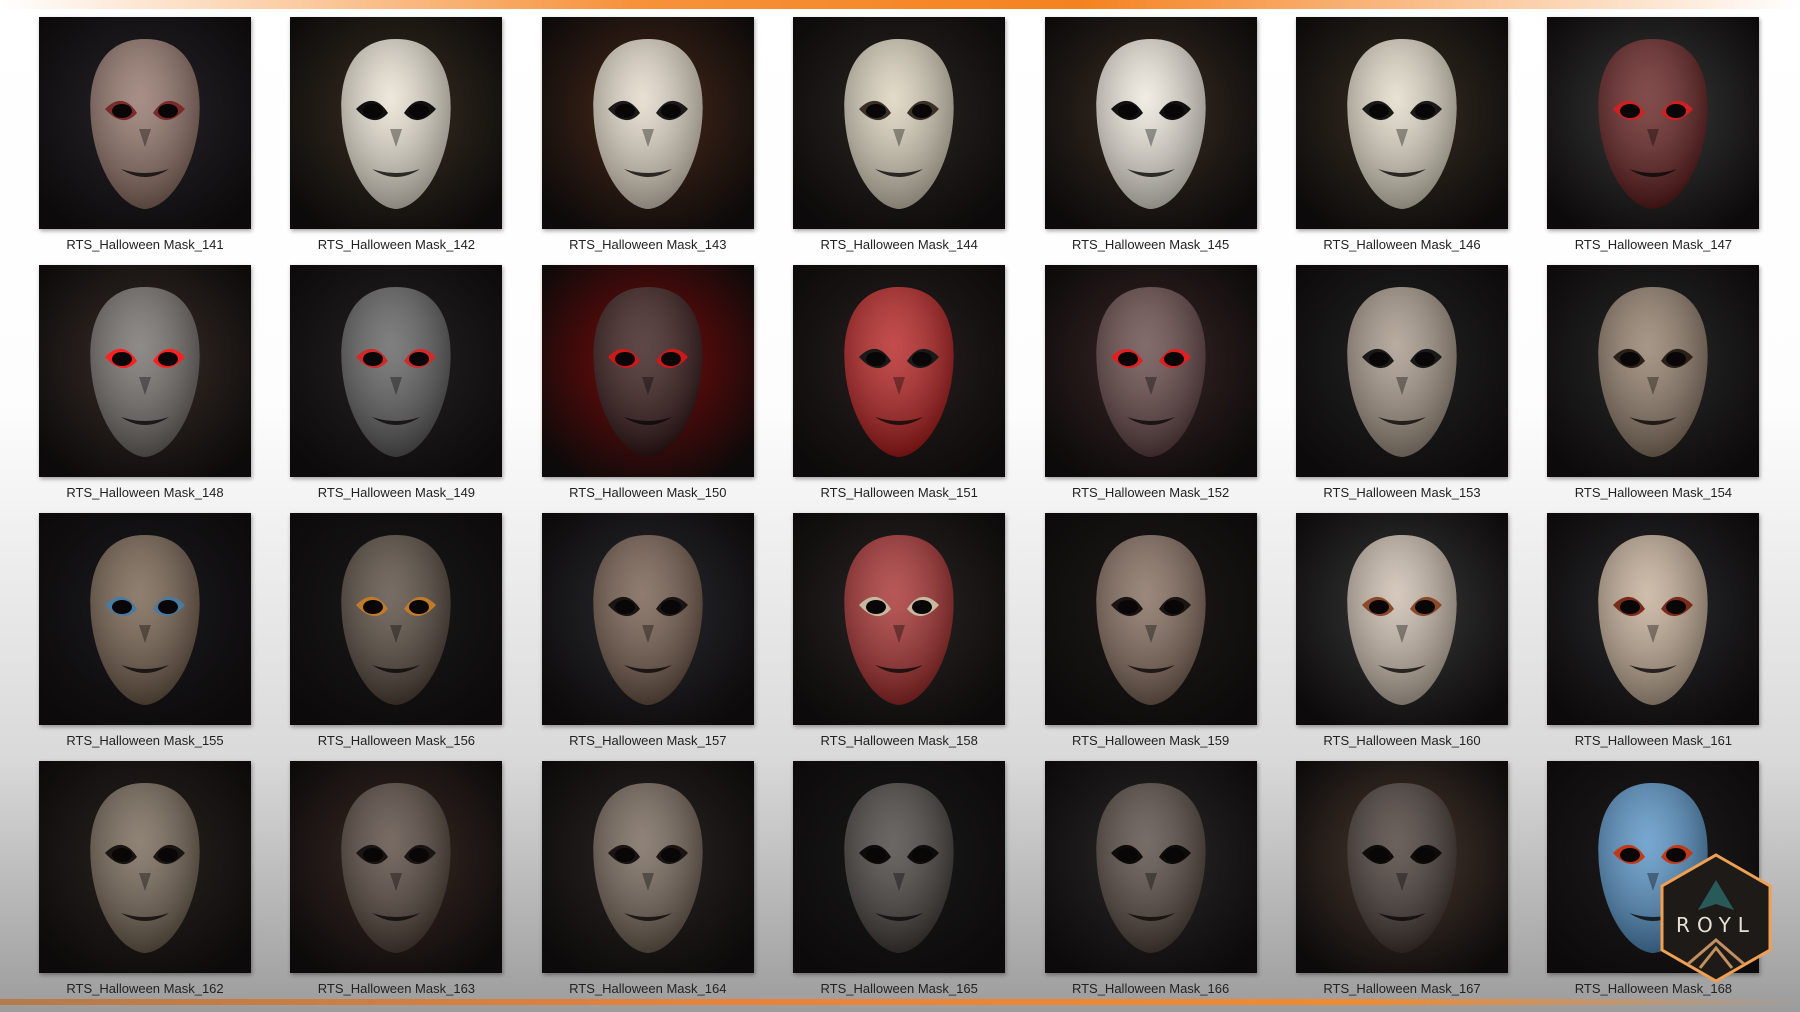 The height and width of the screenshot is (1012, 1800). I want to click on thumbnail-filename: RTS_Halloween Mask_160, so click(1402, 740).